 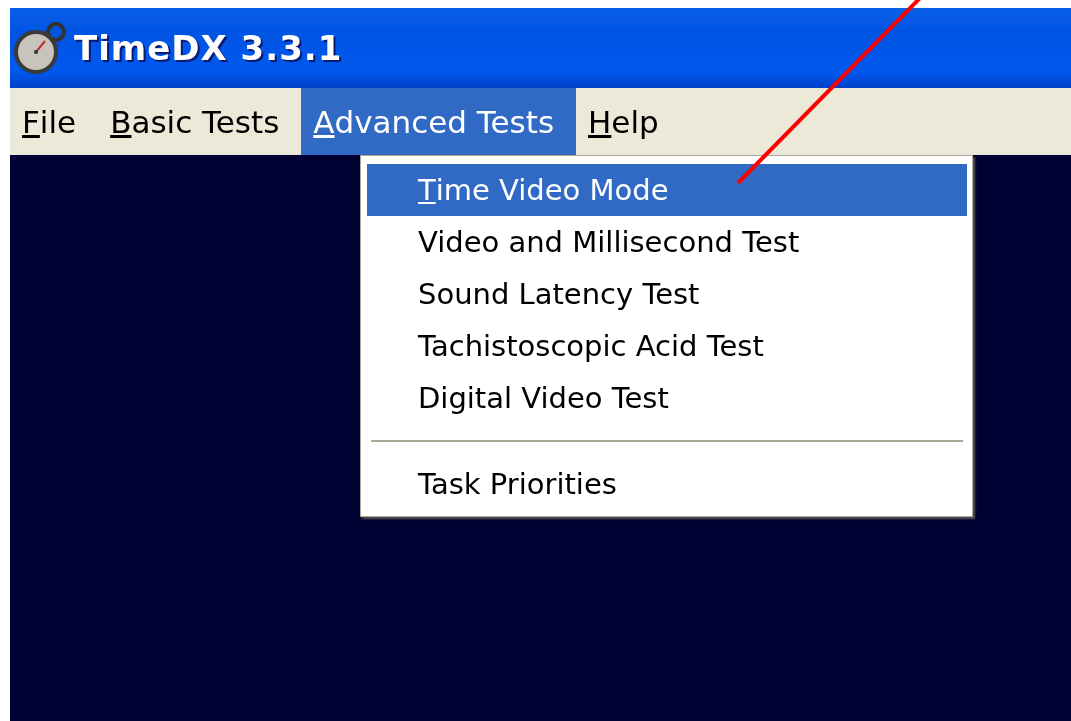 What do you see at coordinates (200, 121) in the screenshot?
I see `menu-item: Basic Tests` at bounding box center [200, 121].